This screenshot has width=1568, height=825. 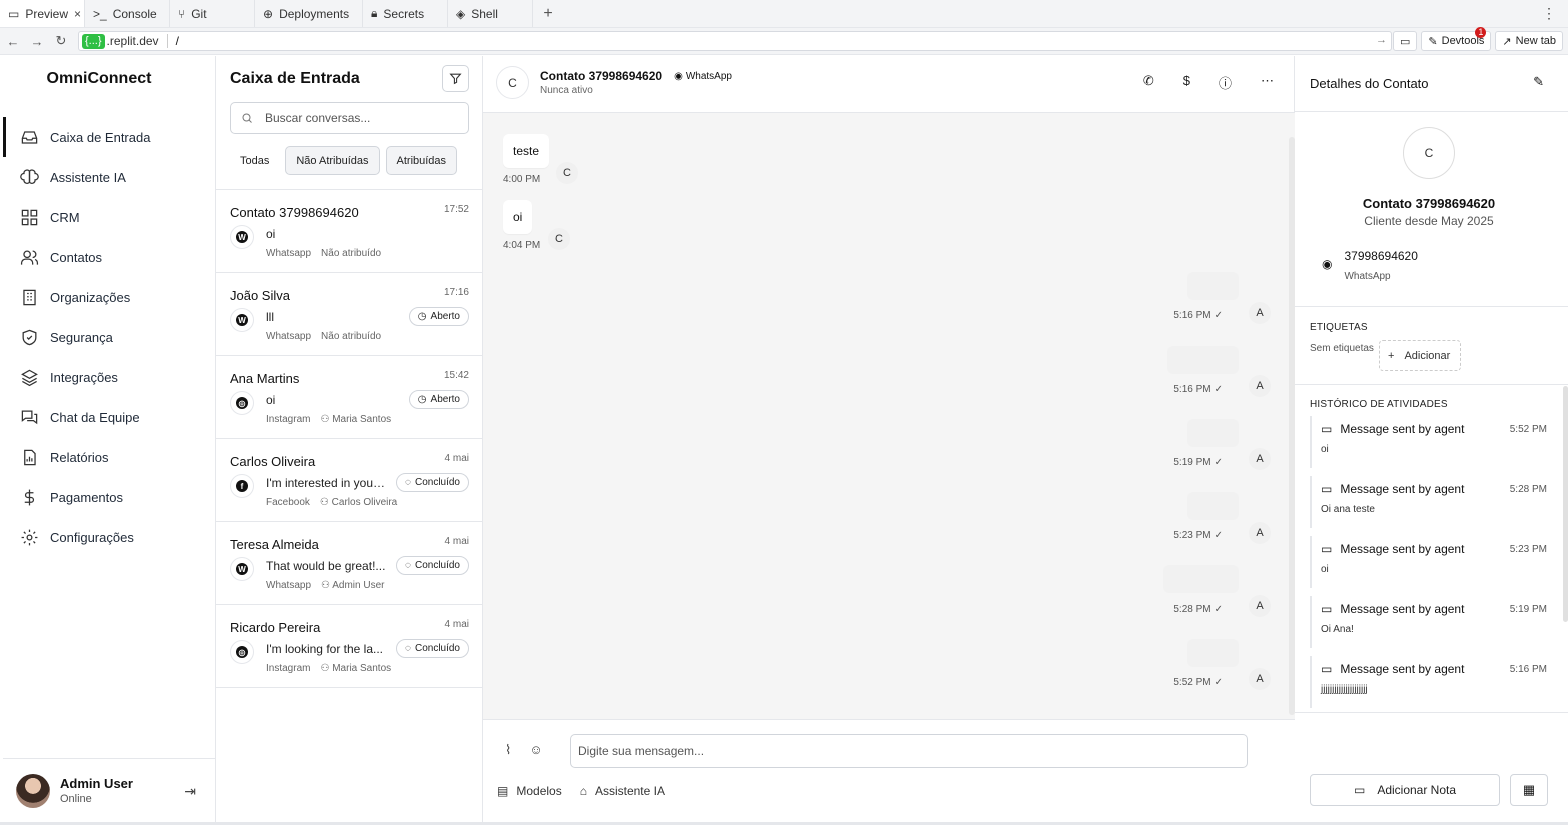 I want to click on sidebar-item-assistant: Assistente IA, so click(x=109, y=177).